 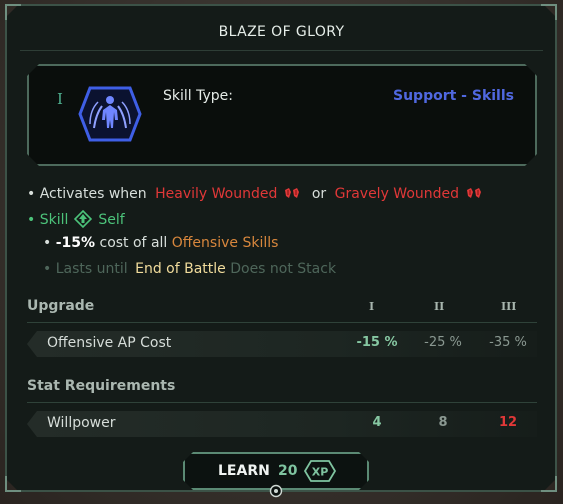 I want to click on upgrade-level-2-value: -25 %, so click(x=443, y=342).